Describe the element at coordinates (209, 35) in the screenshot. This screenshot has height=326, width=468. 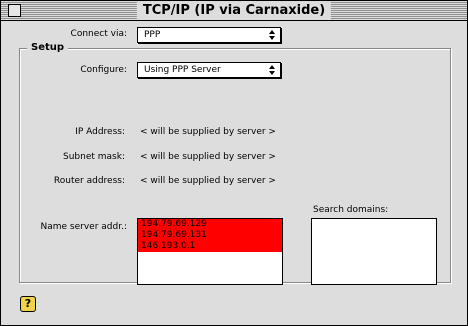
I see `connect-via-popup: PPP` at that location.